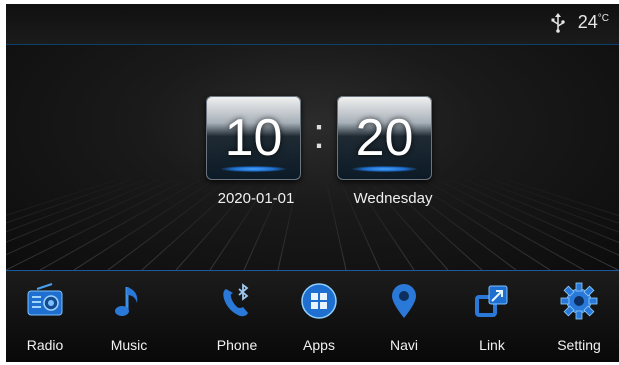 The width and height of the screenshot is (619, 365). Describe the element at coordinates (45, 299) in the screenshot. I see `radio-icon` at that location.